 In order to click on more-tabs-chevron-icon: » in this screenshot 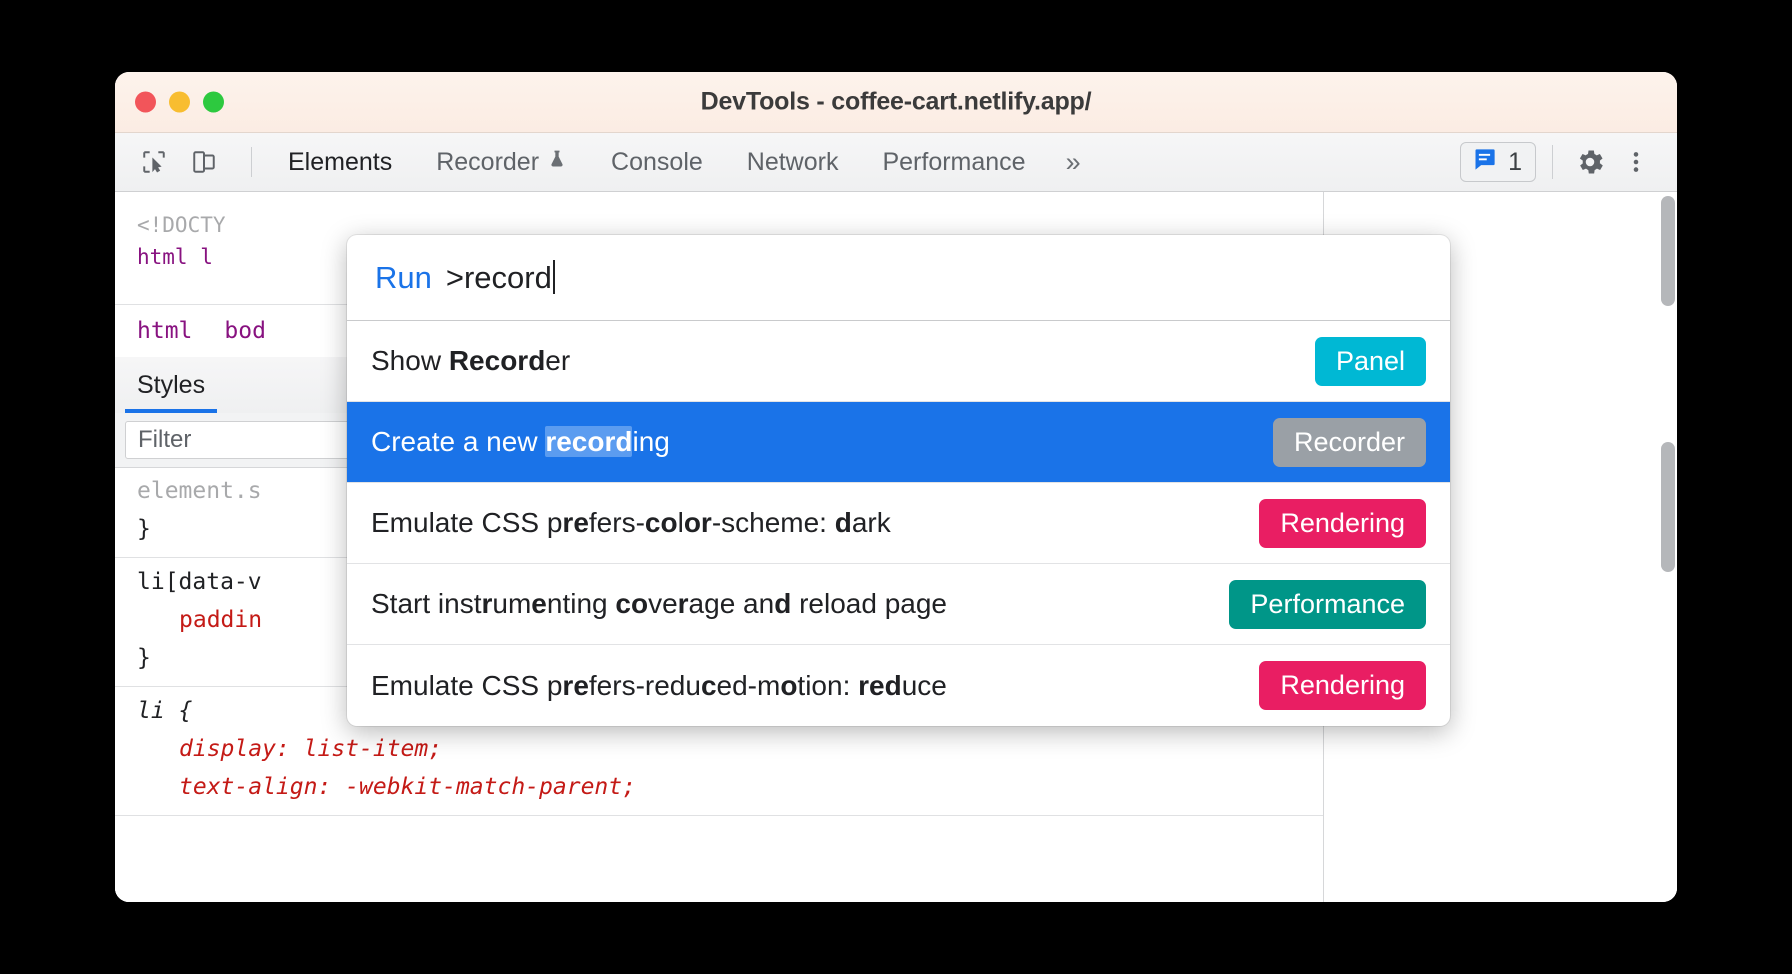, I will do `click(1072, 162)`.